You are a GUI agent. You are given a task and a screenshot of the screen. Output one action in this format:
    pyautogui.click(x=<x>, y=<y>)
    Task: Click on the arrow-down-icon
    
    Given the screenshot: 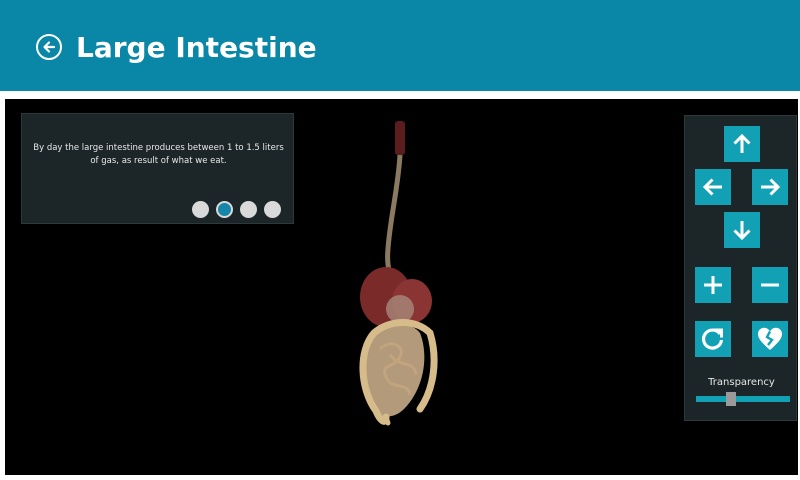 What is the action you would take?
    pyautogui.click(x=742, y=231)
    